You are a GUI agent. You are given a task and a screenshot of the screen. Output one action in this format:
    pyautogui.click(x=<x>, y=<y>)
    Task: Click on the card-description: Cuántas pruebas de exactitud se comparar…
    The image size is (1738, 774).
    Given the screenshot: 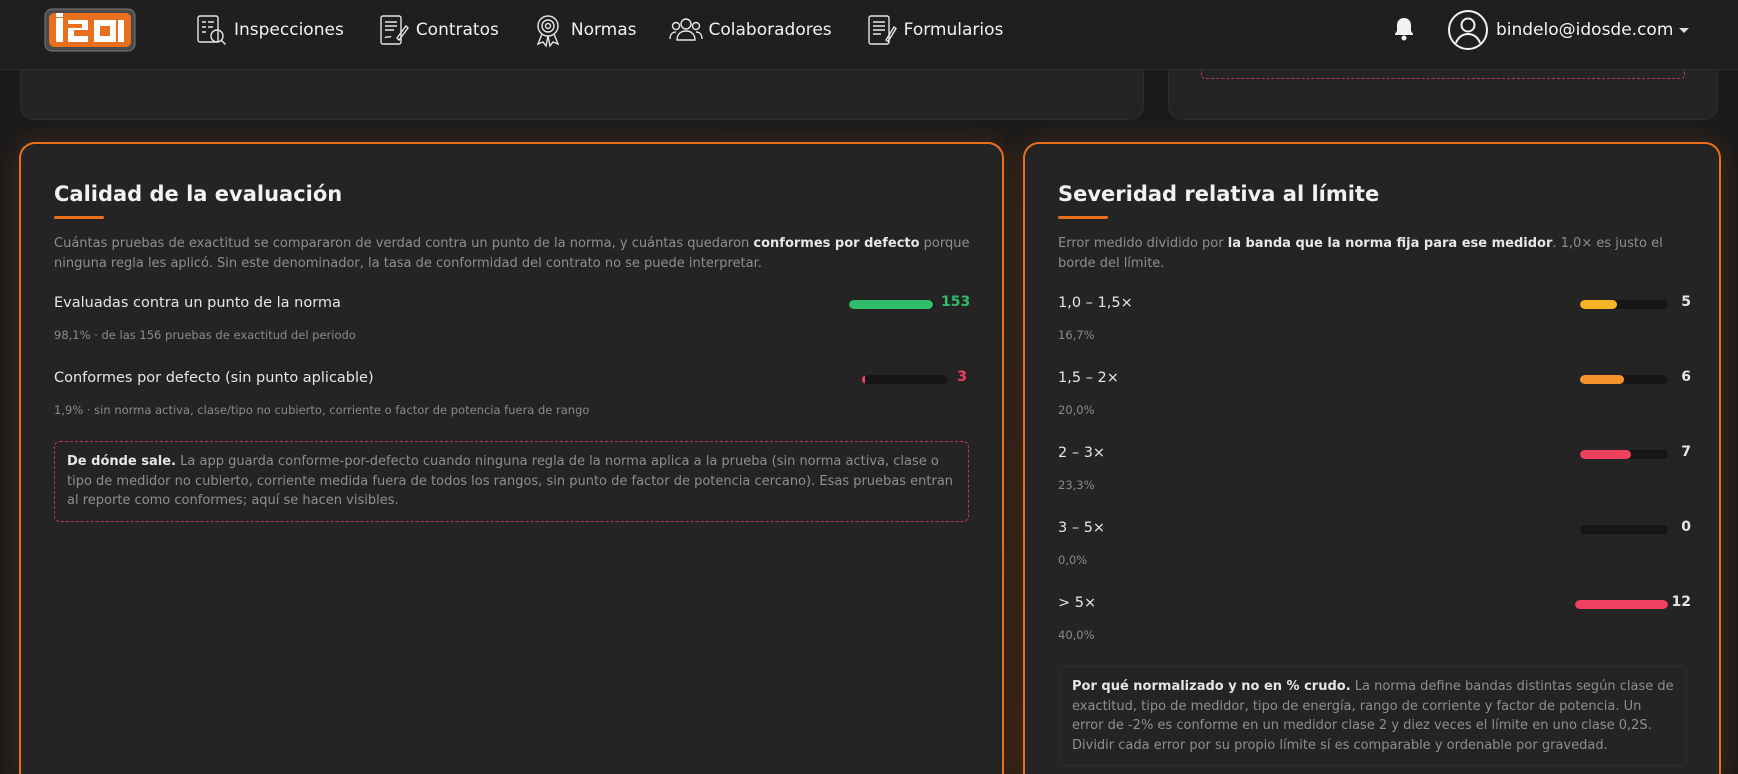 What is the action you would take?
    pyautogui.click(x=512, y=253)
    